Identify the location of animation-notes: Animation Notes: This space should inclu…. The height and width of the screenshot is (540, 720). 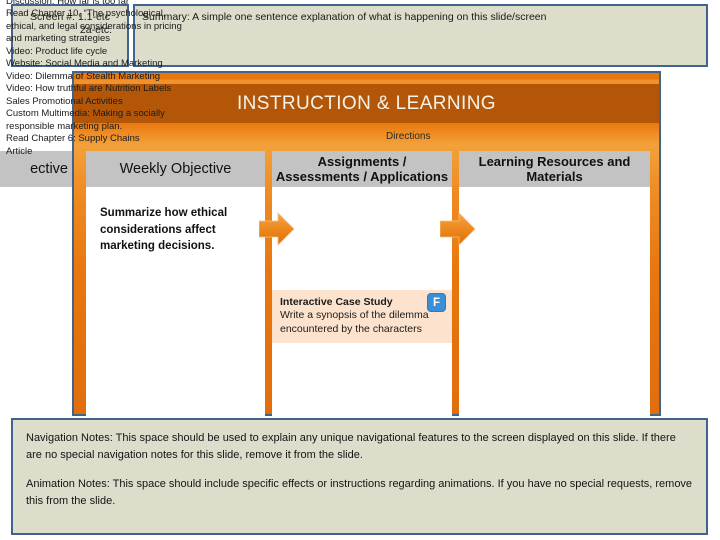
(359, 492).